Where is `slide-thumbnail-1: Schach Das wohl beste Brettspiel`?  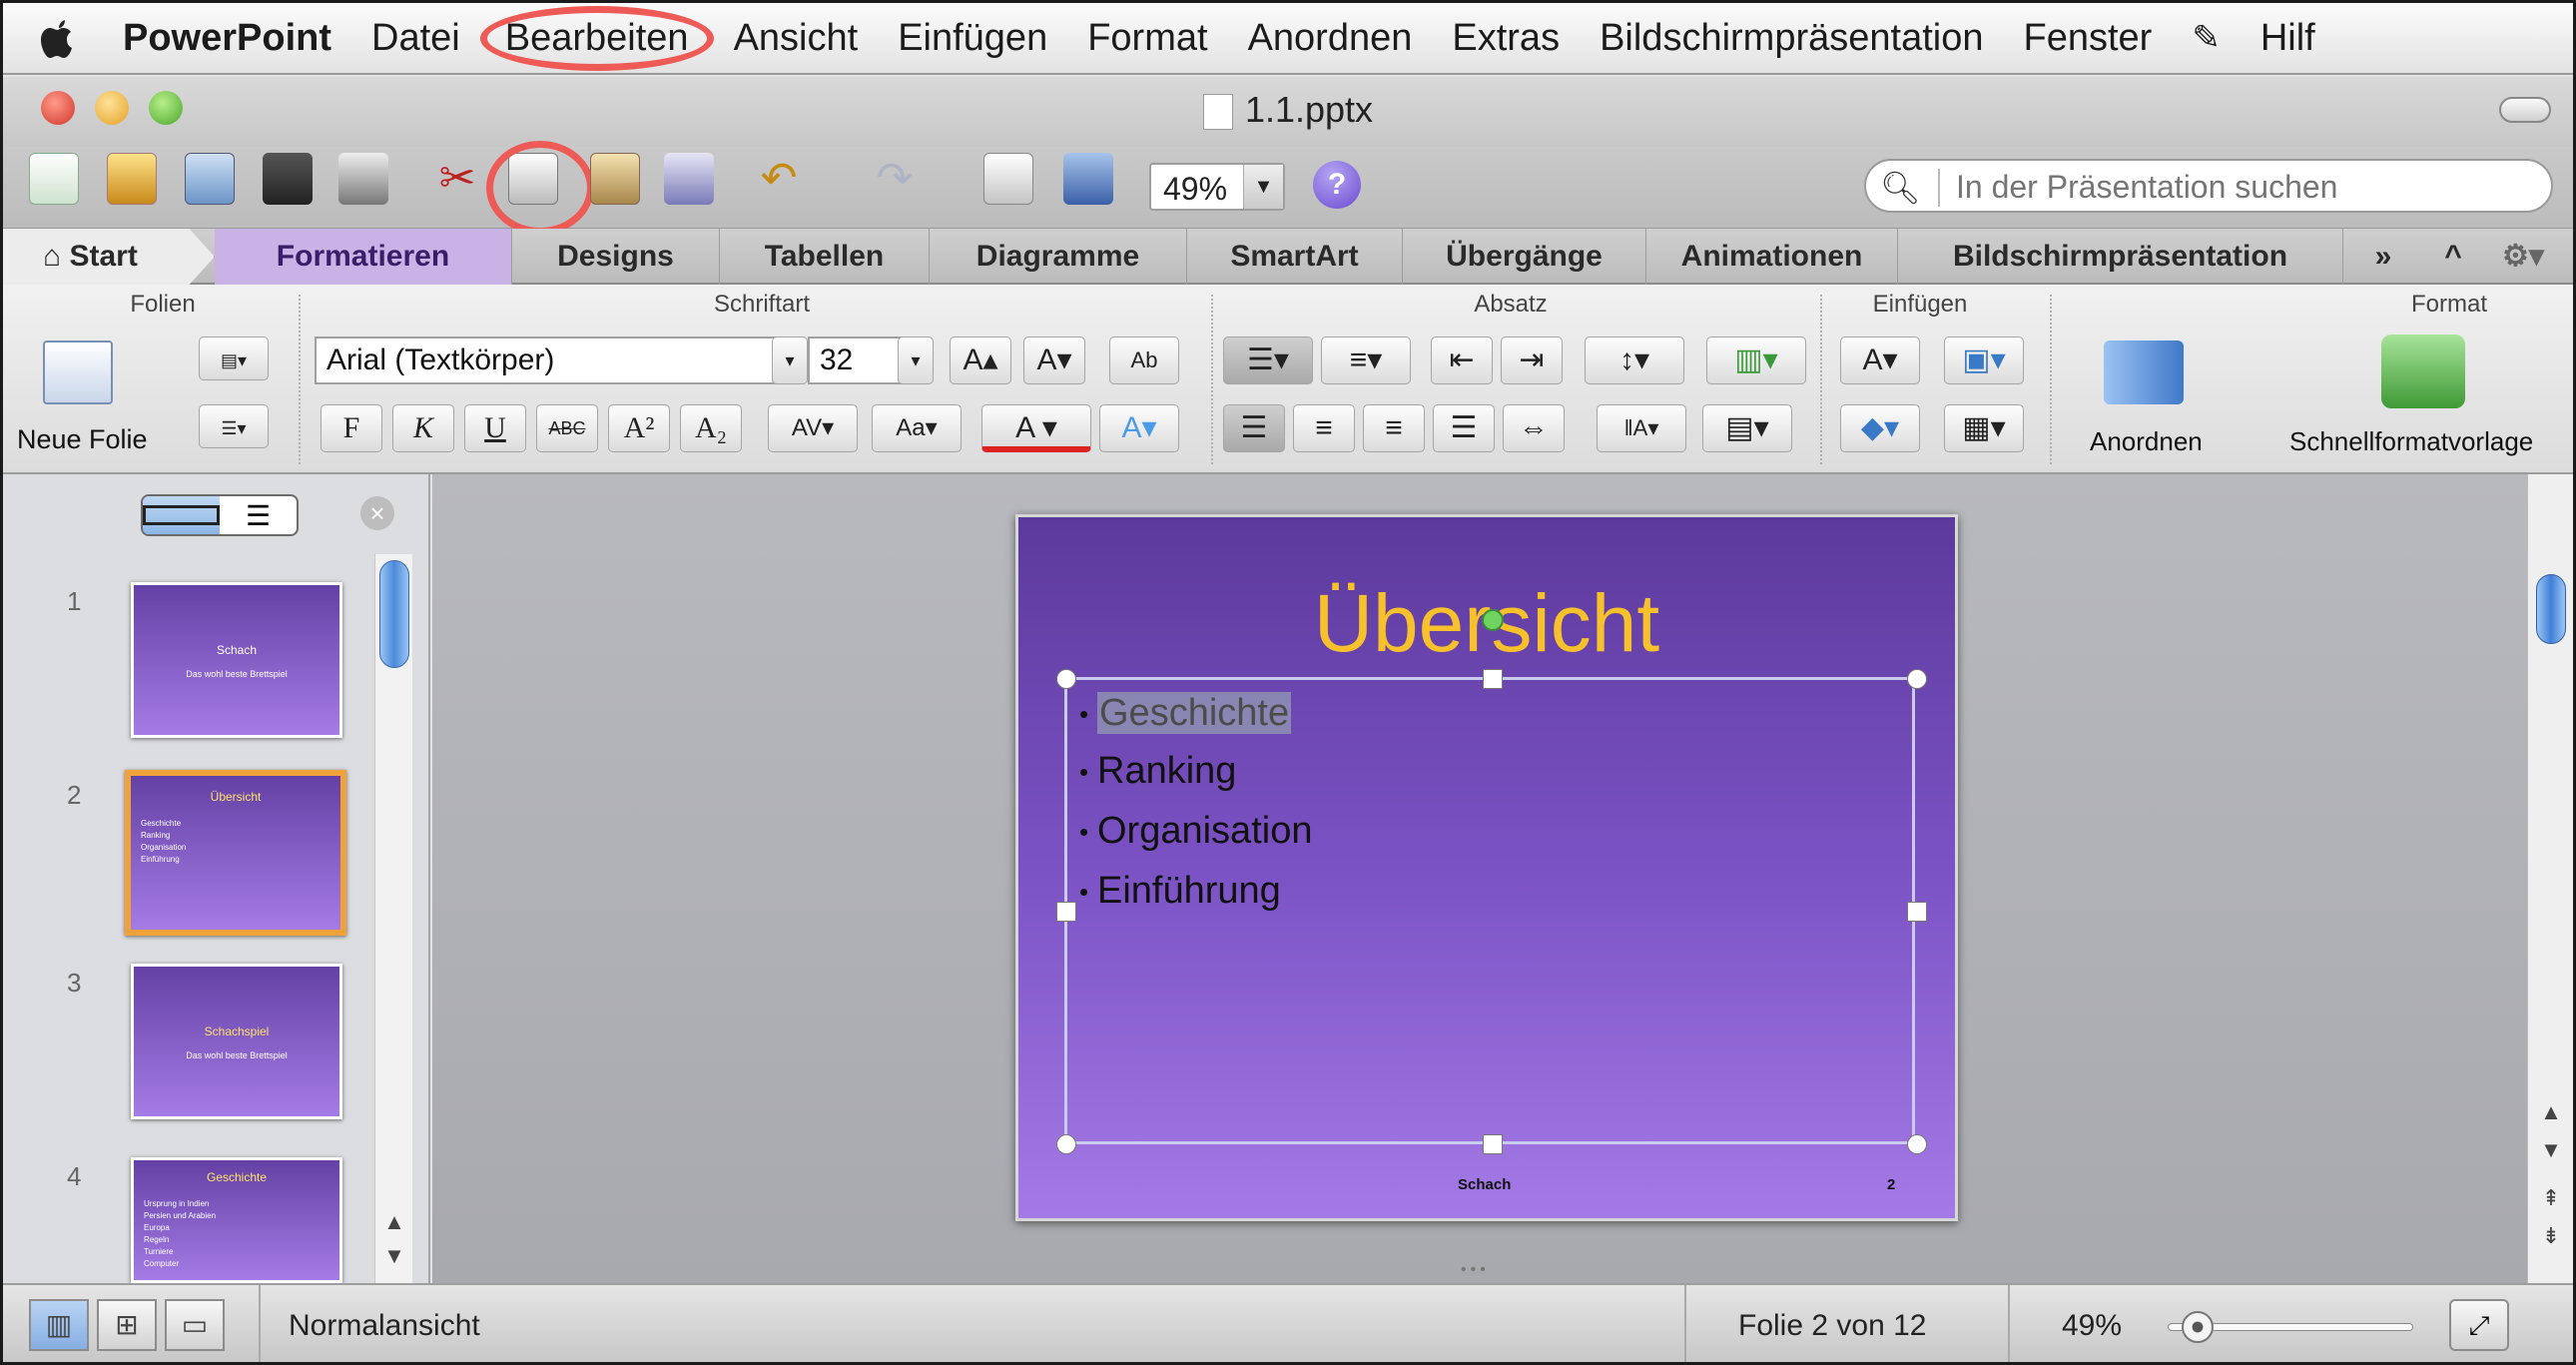
slide-thumbnail-1: Schach Das wohl beste Brettspiel is located at coordinates (236, 660).